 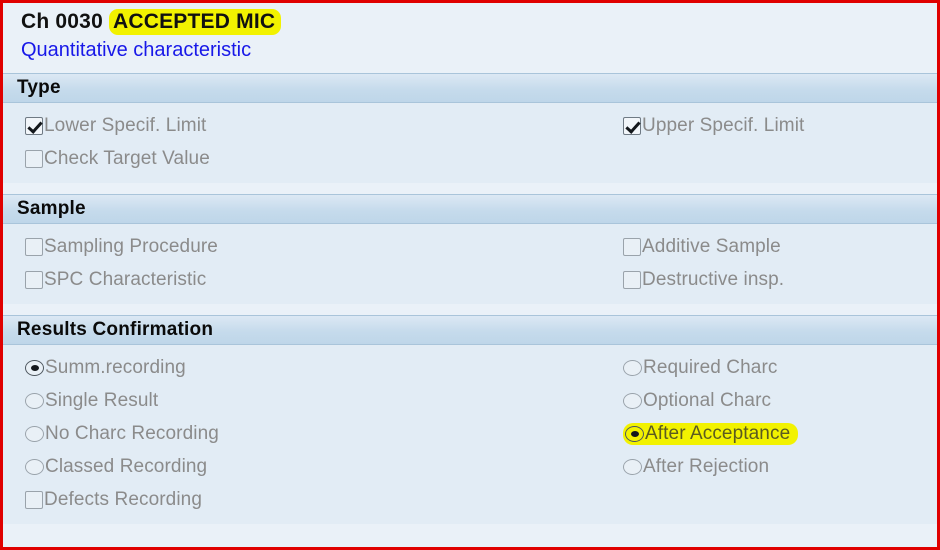 I want to click on option-label: Optional Charc, so click(x=707, y=400).